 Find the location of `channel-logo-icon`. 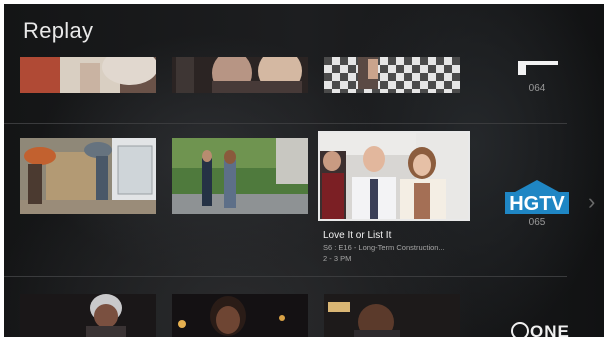

channel-logo-icon is located at coordinates (538, 68).